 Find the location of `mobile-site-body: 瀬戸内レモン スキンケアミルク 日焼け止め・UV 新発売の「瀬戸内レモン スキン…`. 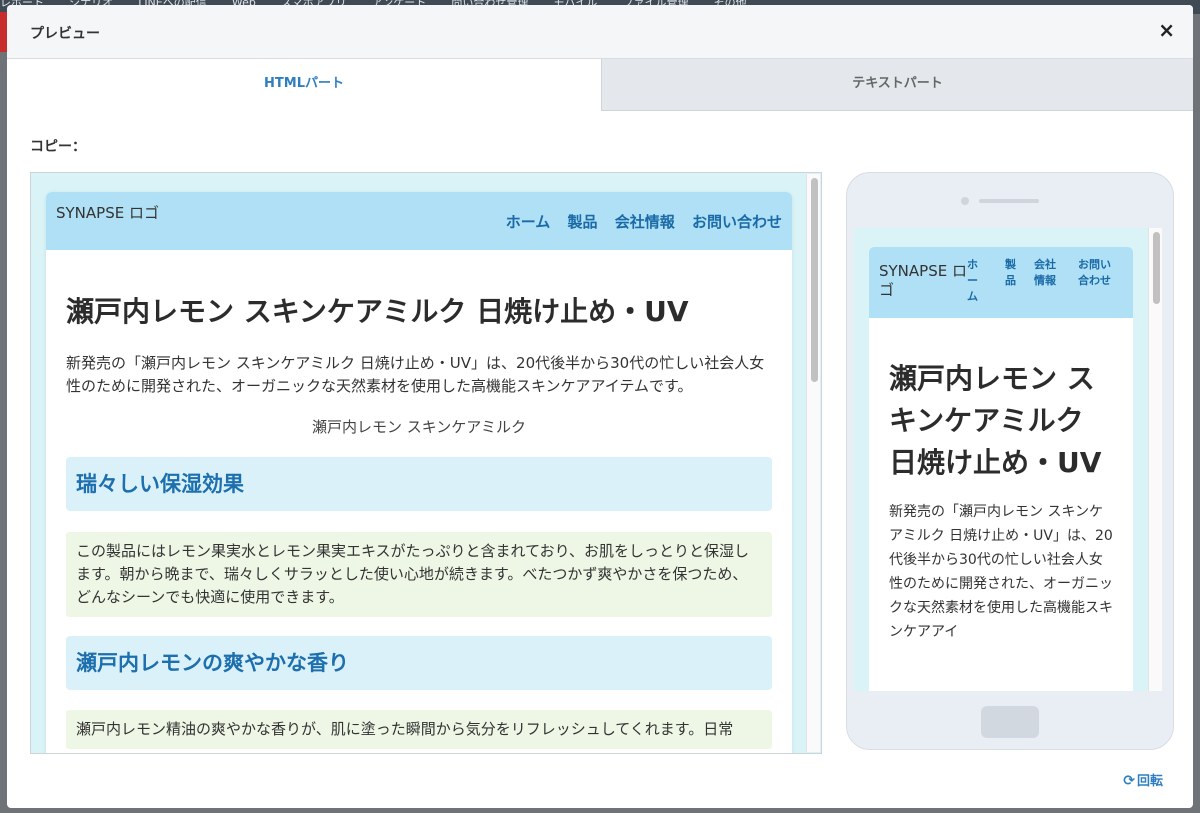

mobile-site-body: 瀬戸内レモン スキンケアミルク 日焼け止め・UV 新発売の「瀬戸内レモン スキン… is located at coordinates (1001, 501).